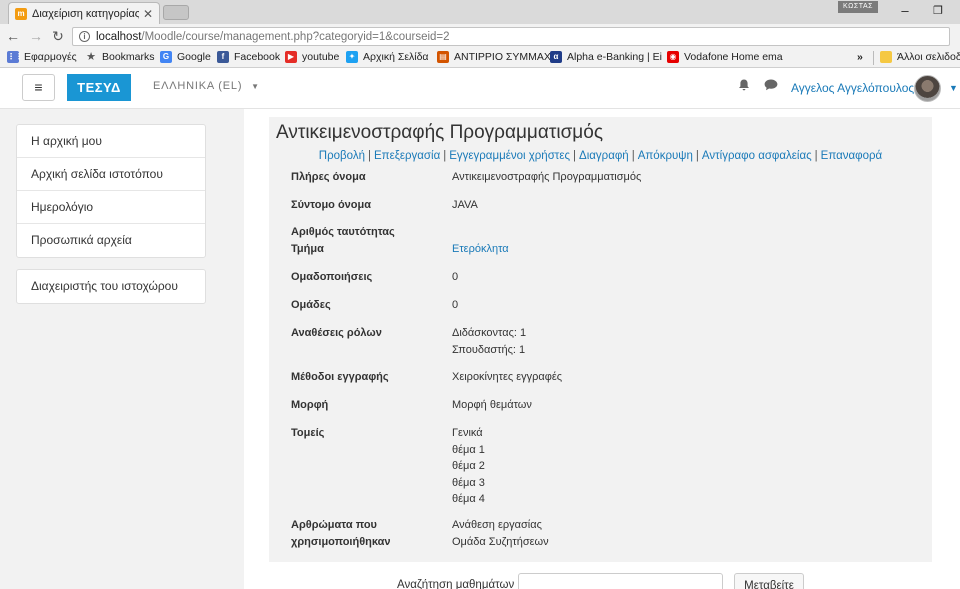 The height and width of the screenshot is (589, 960). I want to click on section-name: Γενικά, so click(467, 433).